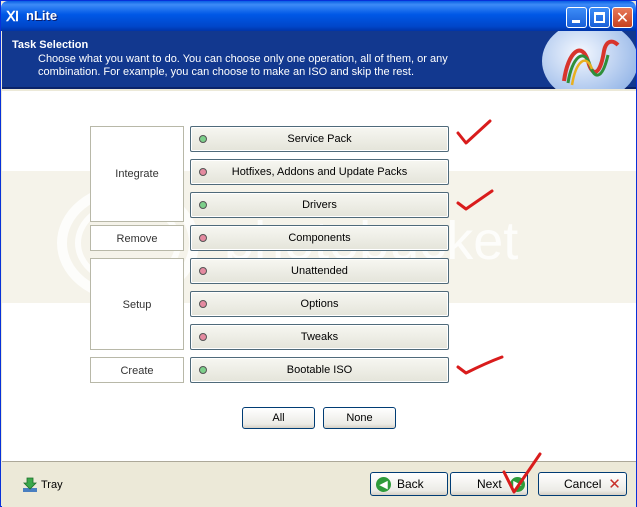 The height and width of the screenshot is (507, 637). I want to click on tray-label: Tray, so click(52, 485).